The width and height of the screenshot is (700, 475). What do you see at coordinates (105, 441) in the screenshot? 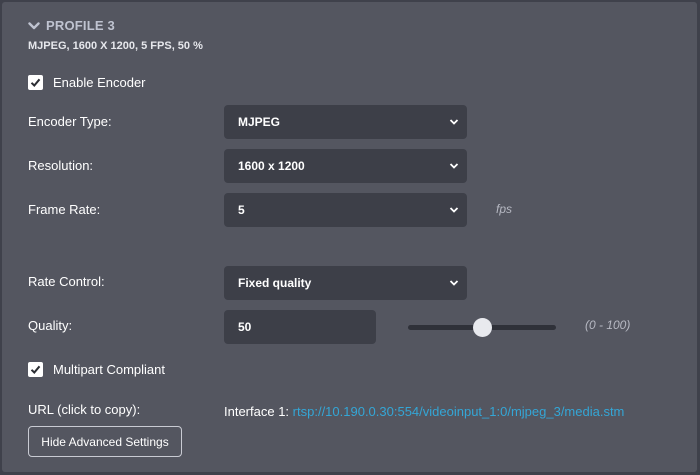
I see `hide-advanced-settings-button: Hide Advanced Settings` at bounding box center [105, 441].